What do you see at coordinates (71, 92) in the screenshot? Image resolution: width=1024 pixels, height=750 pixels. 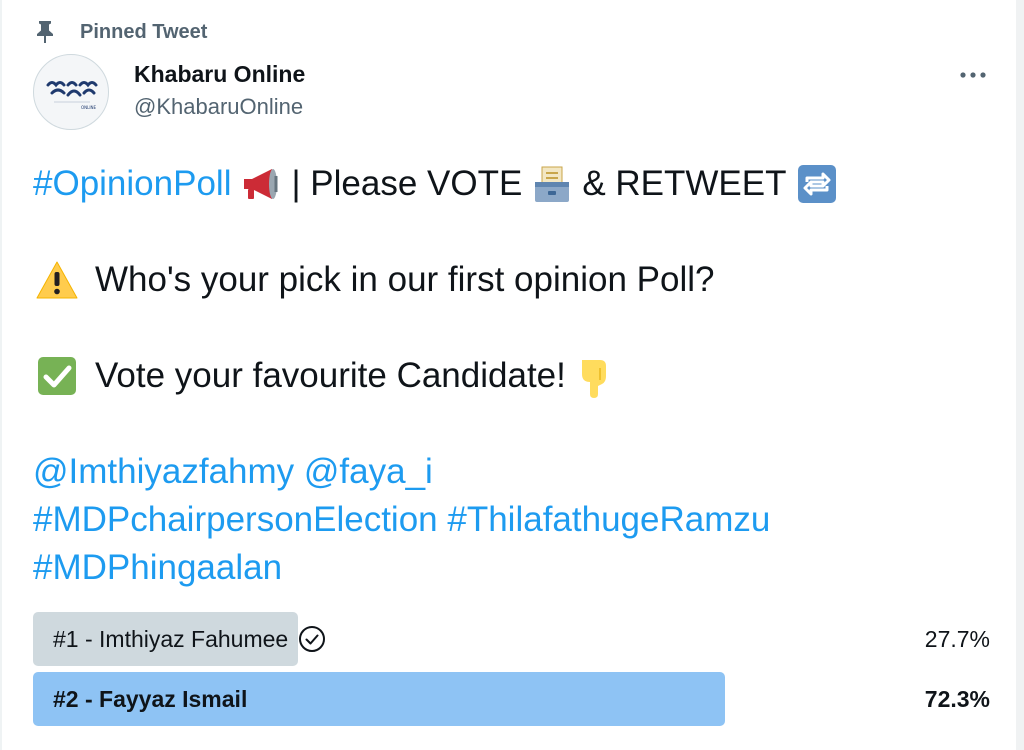 I see `avatar: ONLINE` at bounding box center [71, 92].